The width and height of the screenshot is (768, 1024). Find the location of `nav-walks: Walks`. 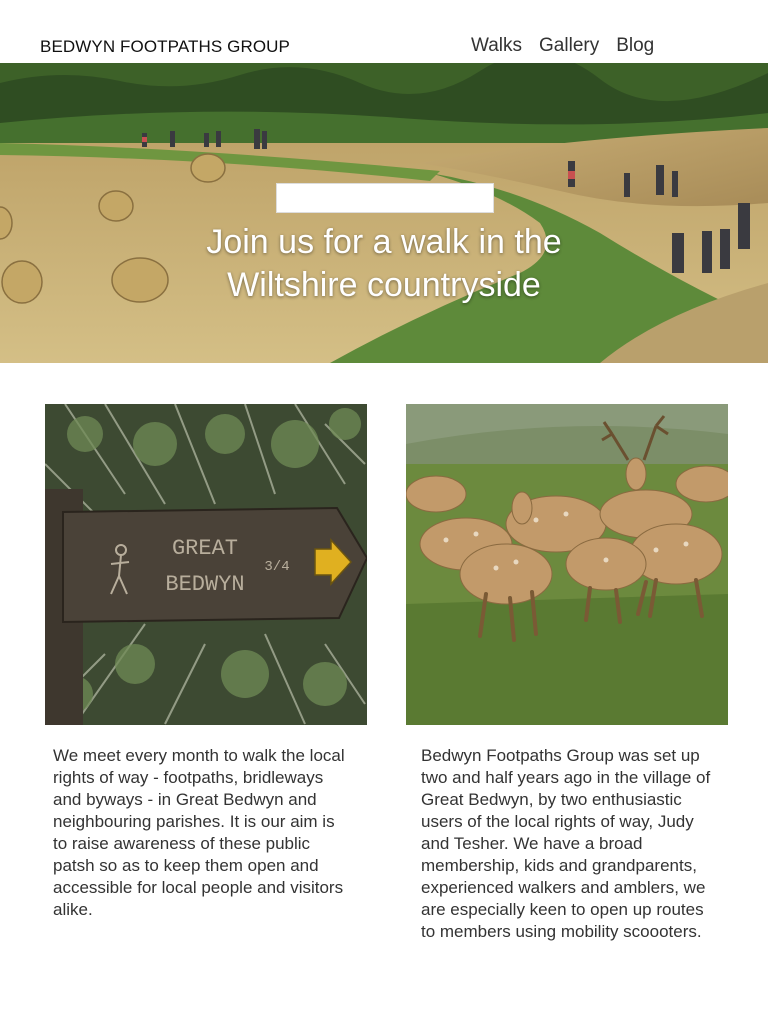

nav-walks: Walks is located at coordinates (496, 46).